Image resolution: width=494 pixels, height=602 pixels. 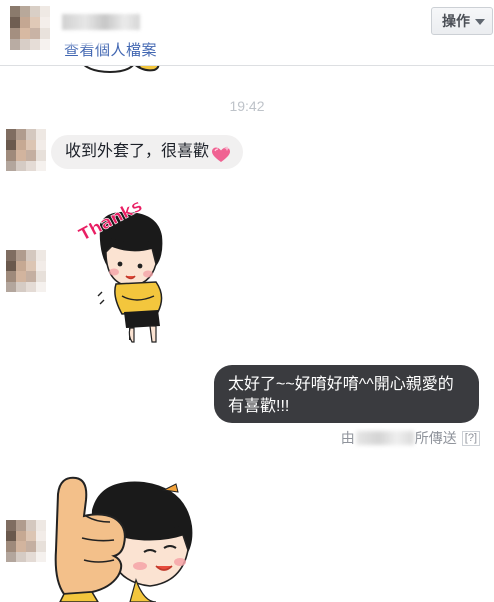 What do you see at coordinates (470, 438) in the screenshot?
I see `help-link: [?]` at bounding box center [470, 438].